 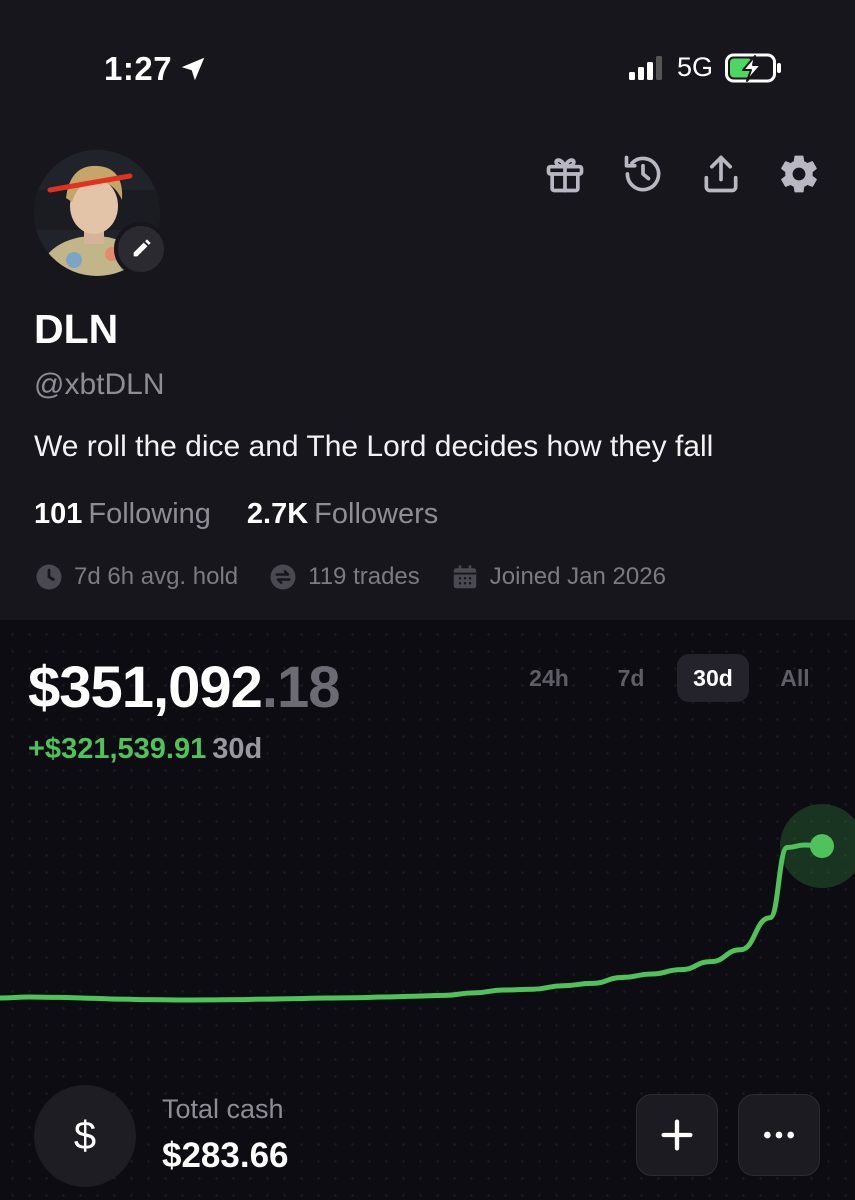 I want to click on share-icon, so click(x=721, y=174).